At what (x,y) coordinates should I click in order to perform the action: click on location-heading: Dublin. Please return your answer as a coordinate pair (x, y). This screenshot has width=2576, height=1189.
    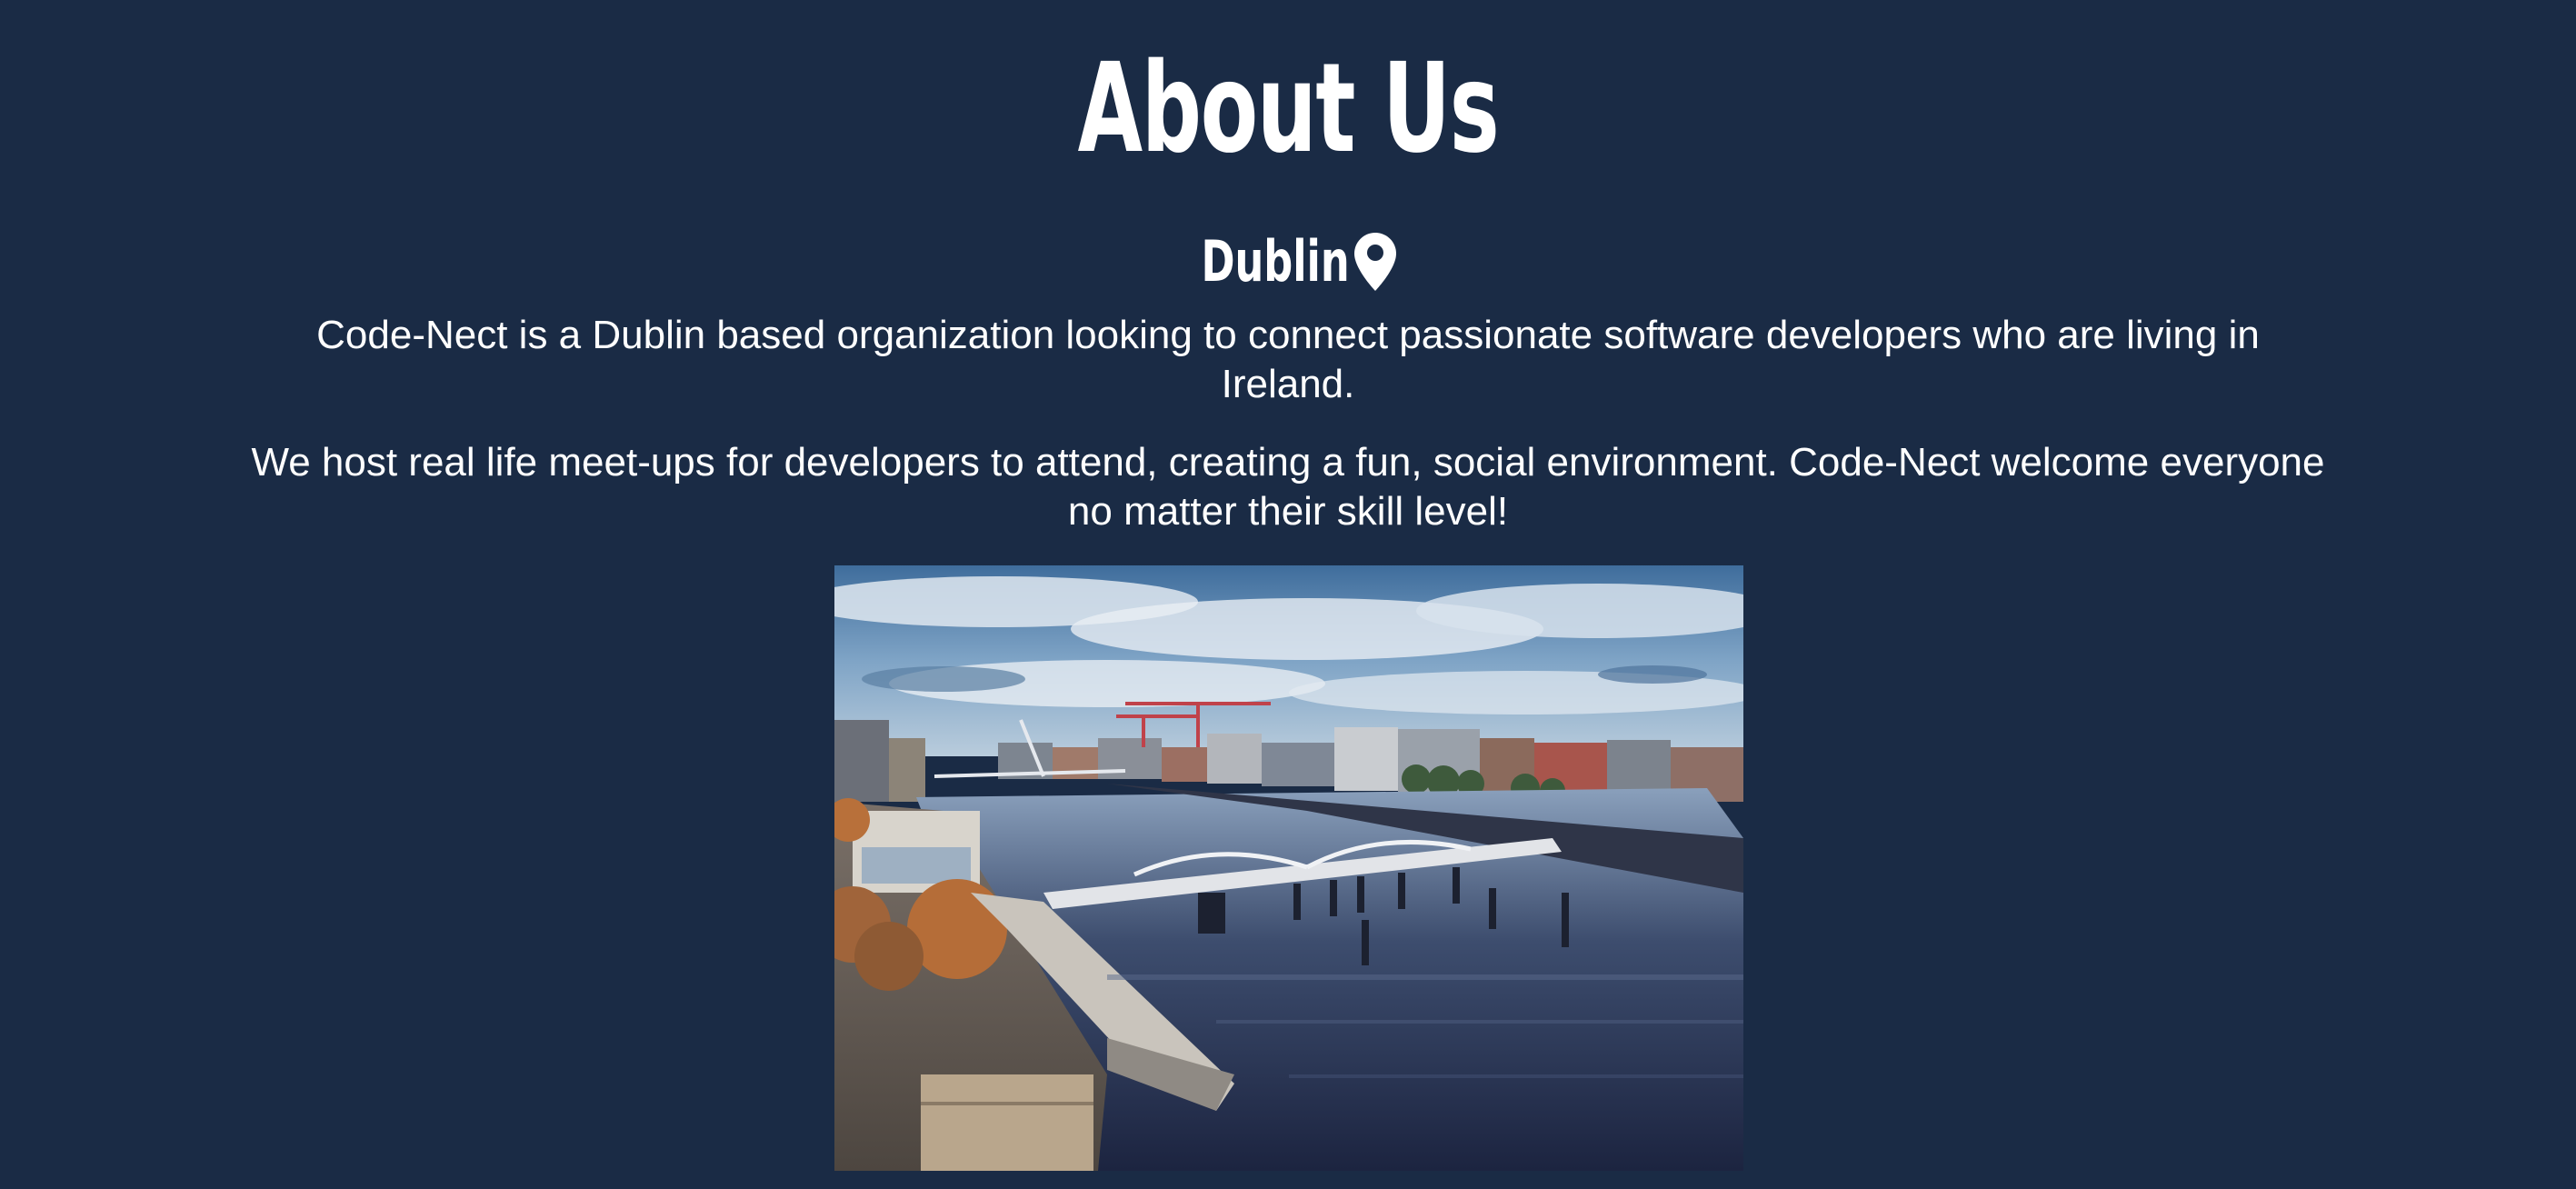
    Looking at the image, I should click on (1288, 261).